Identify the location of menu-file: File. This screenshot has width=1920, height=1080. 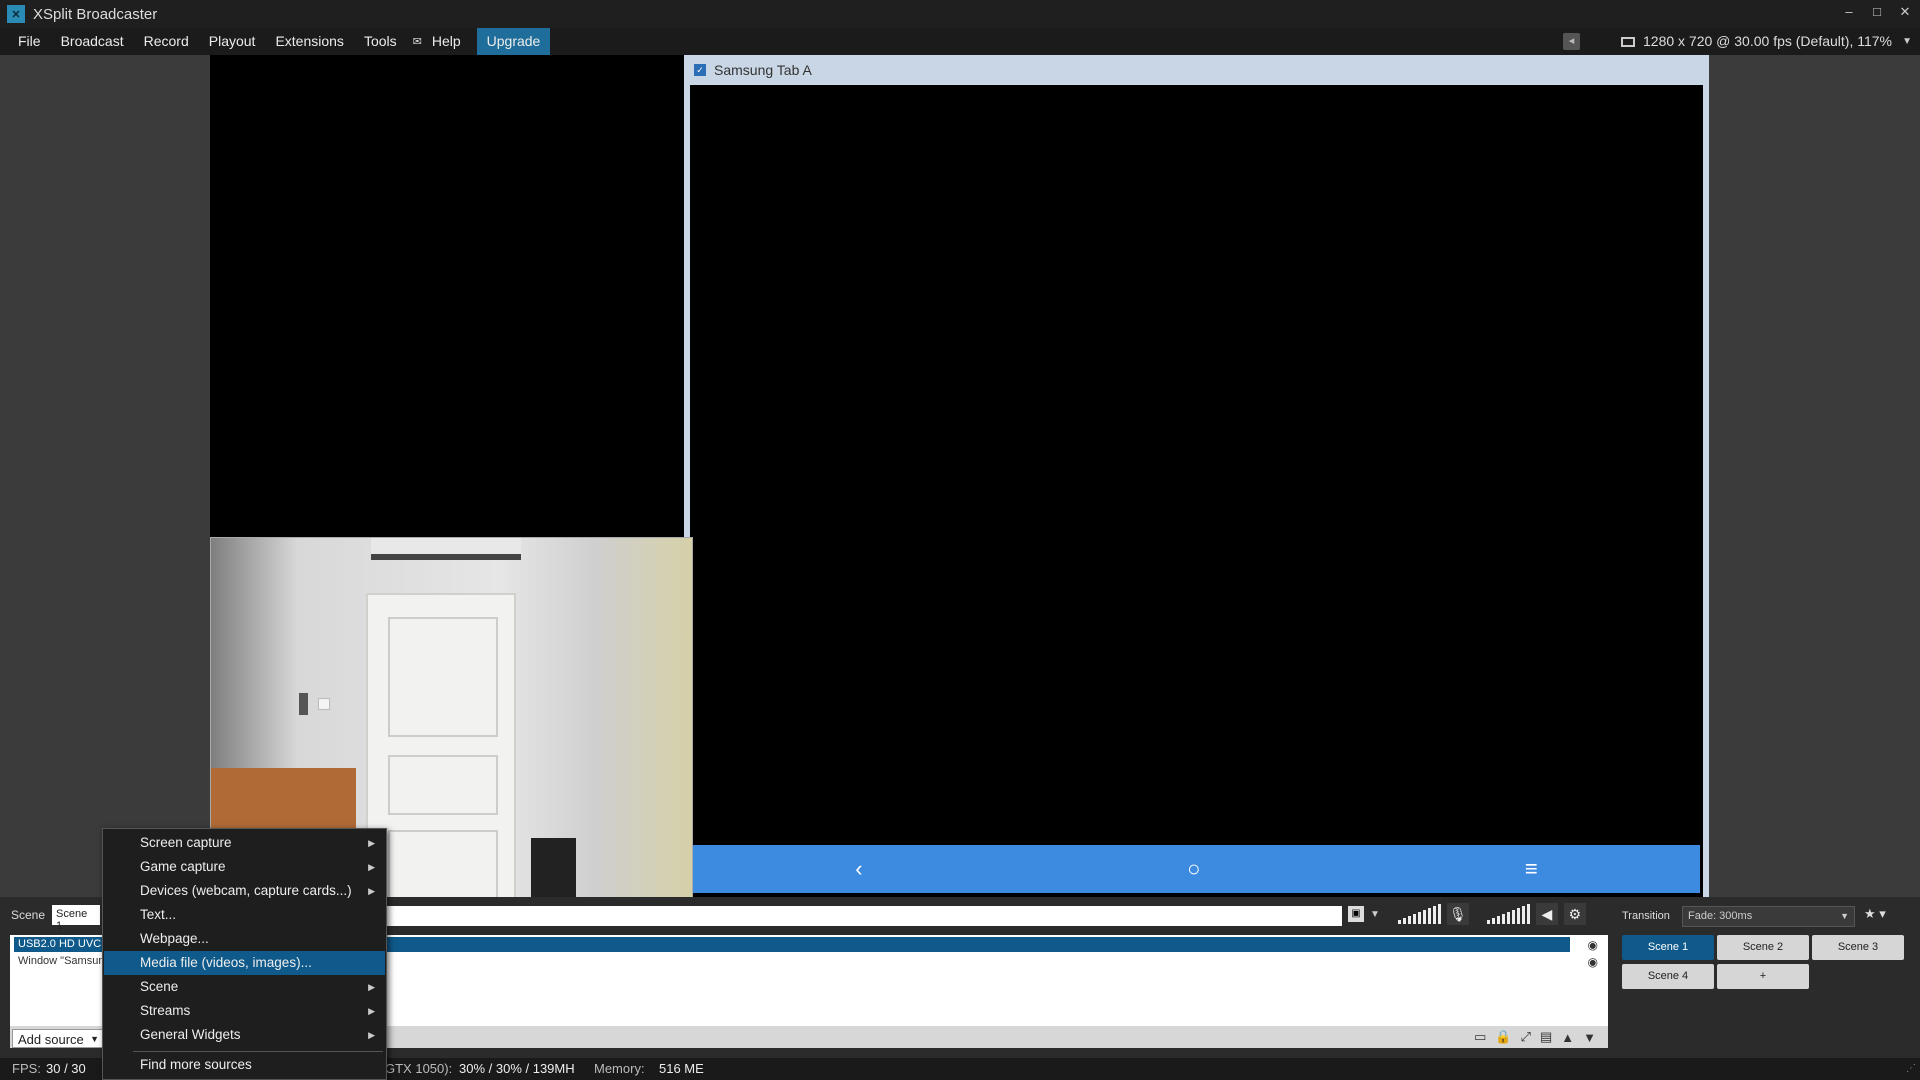
(29, 41).